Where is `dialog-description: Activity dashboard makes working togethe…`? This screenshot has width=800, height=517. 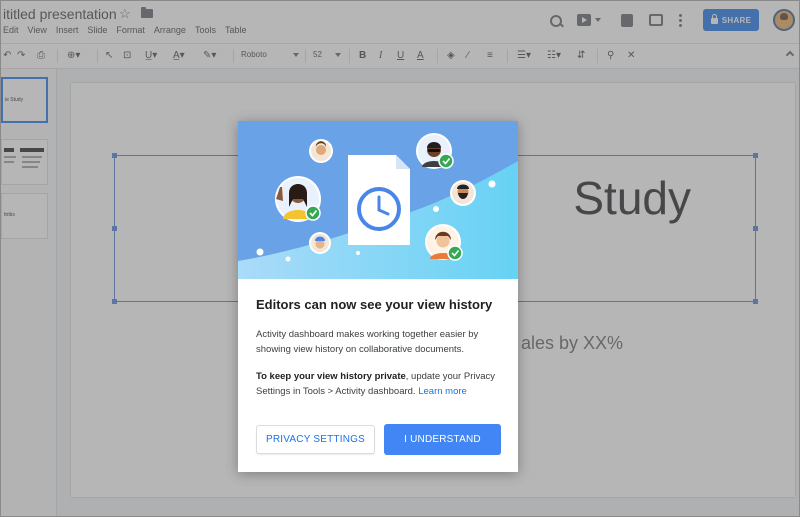 dialog-description: Activity dashboard makes working togethe… is located at coordinates (367, 342).